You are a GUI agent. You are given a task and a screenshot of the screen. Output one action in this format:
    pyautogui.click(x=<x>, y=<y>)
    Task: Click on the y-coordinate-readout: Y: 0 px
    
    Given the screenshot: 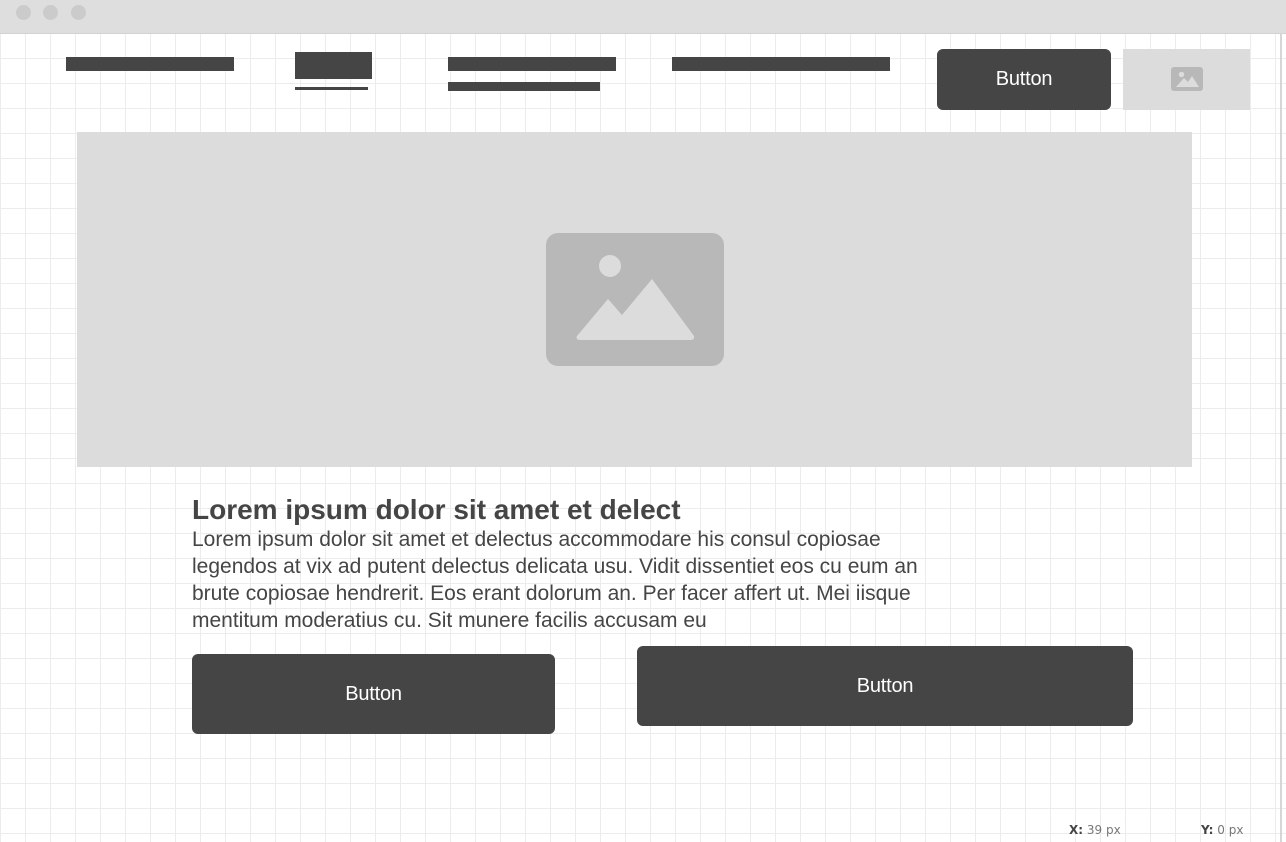 What is the action you would take?
    pyautogui.click(x=1222, y=830)
    